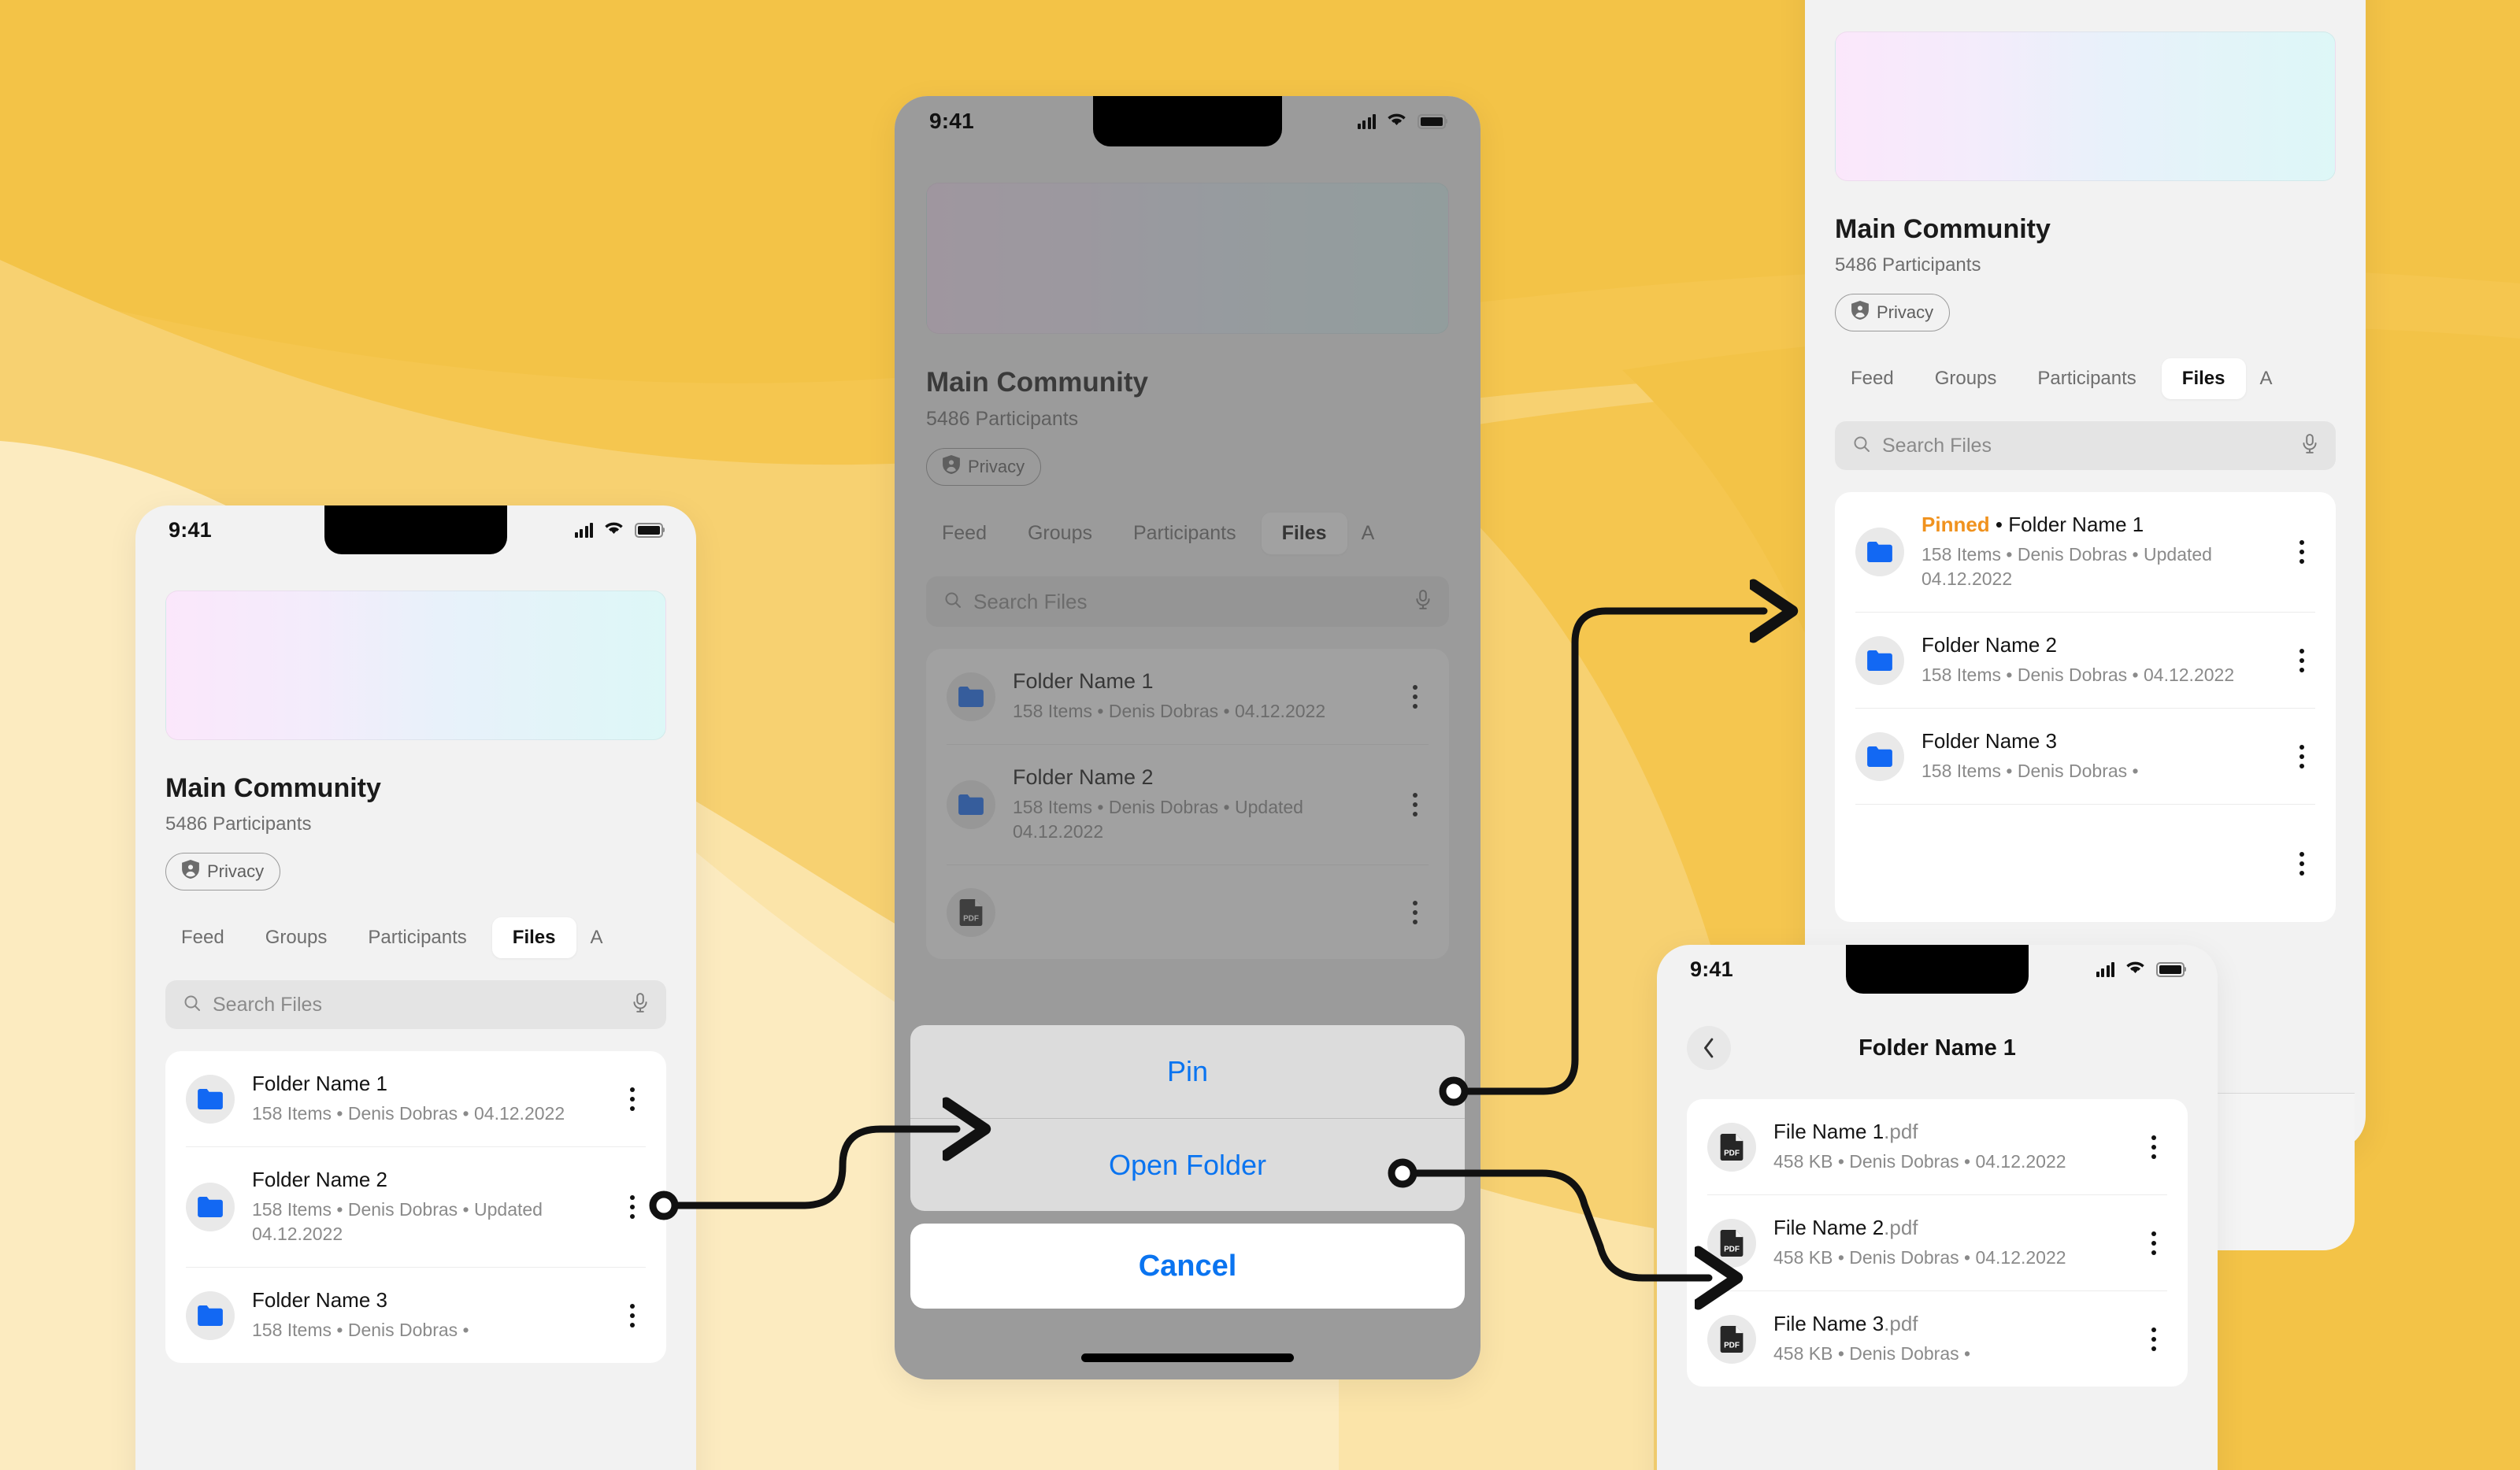 Image resolution: width=2520 pixels, height=1470 pixels. Describe the element at coordinates (614, 529) in the screenshot. I see `wifi-icon` at that location.